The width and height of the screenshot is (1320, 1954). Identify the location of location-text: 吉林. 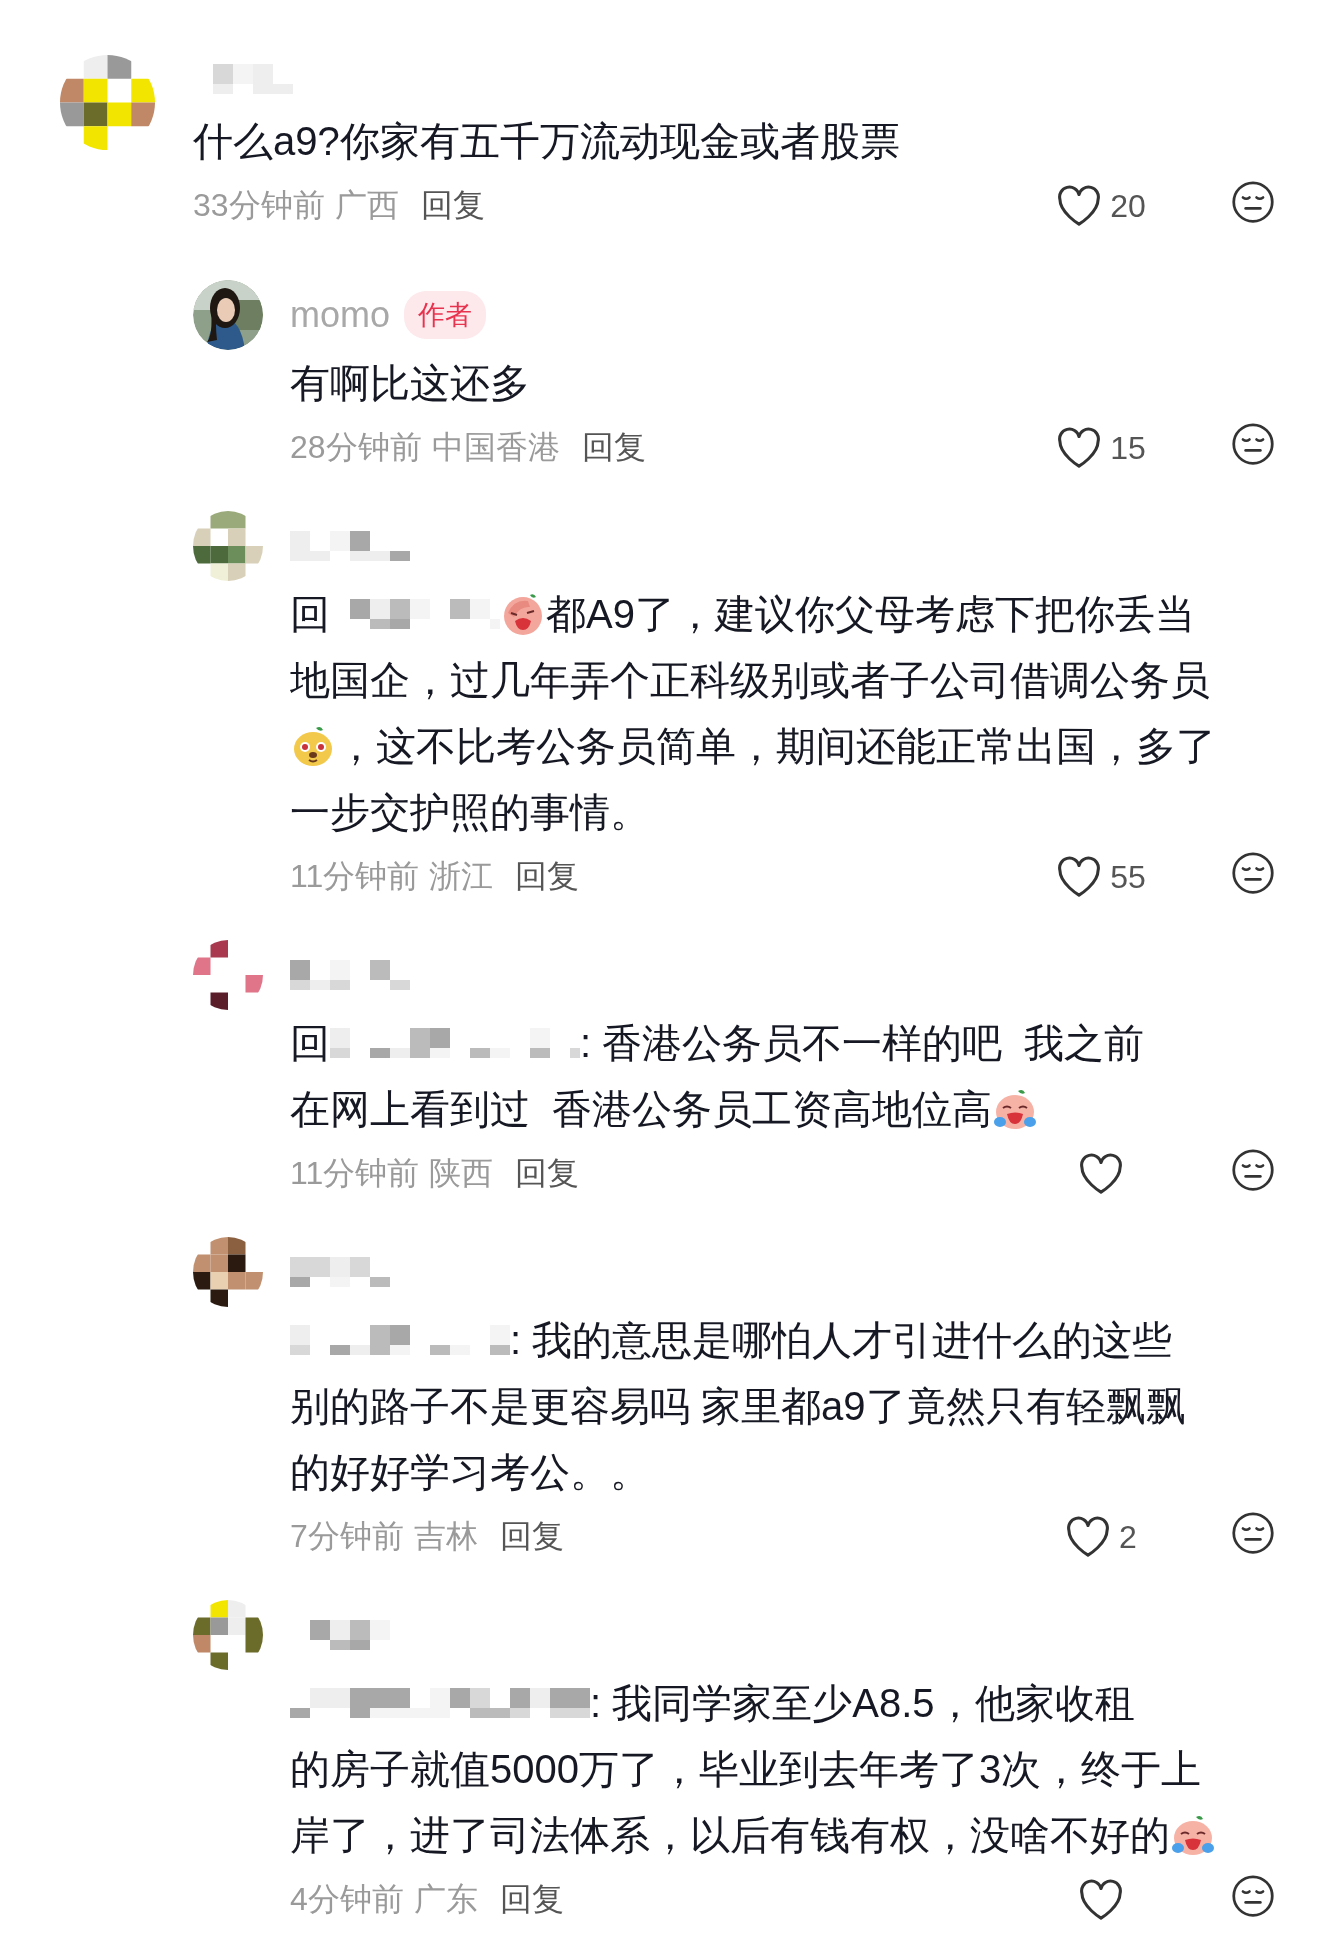
(445, 1536).